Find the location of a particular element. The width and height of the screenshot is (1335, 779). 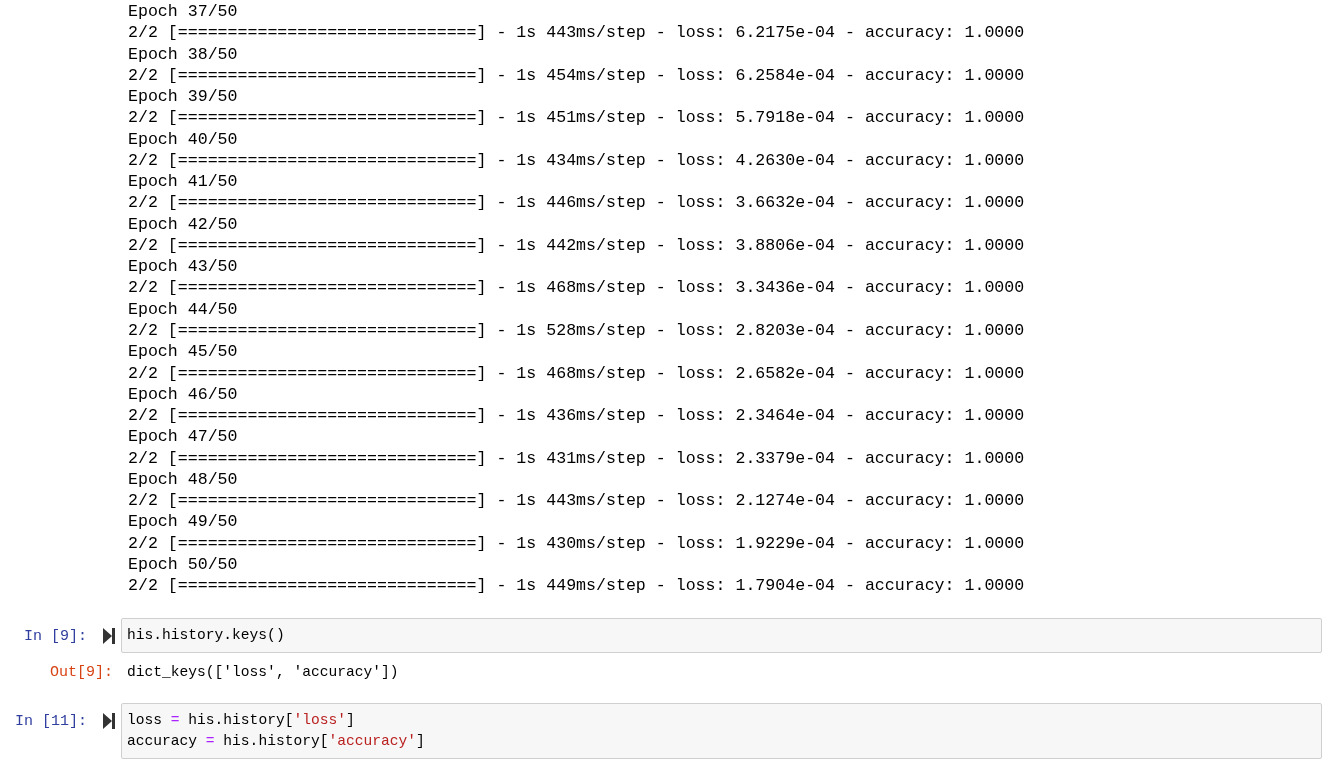

output-line: Epoch 40/50 is located at coordinates (183, 139).